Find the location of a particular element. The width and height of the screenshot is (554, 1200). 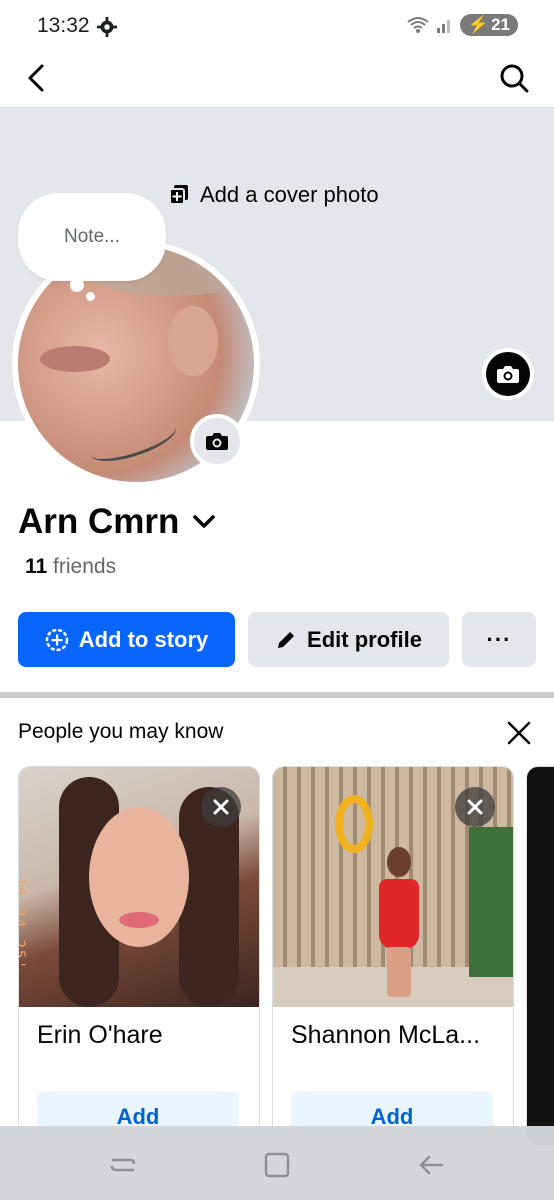

back-icon is located at coordinates (431, 1165).